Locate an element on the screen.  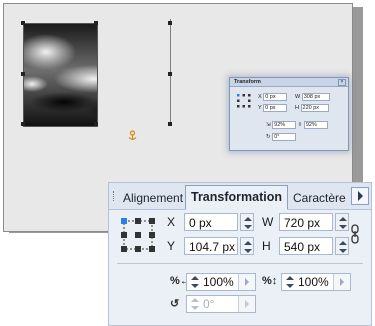
selection-right-edge is located at coordinates (170, 71).